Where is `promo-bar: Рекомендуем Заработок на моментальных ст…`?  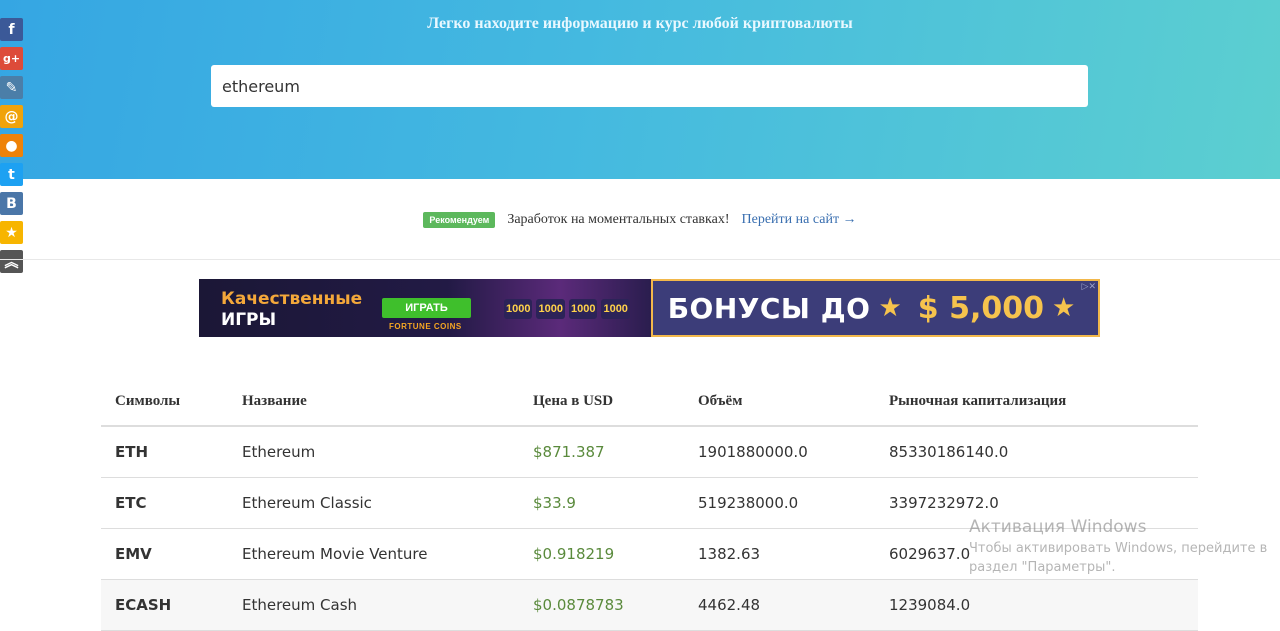 promo-bar: Рекомендуем Заработок на моментальных ст… is located at coordinates (640, 220).